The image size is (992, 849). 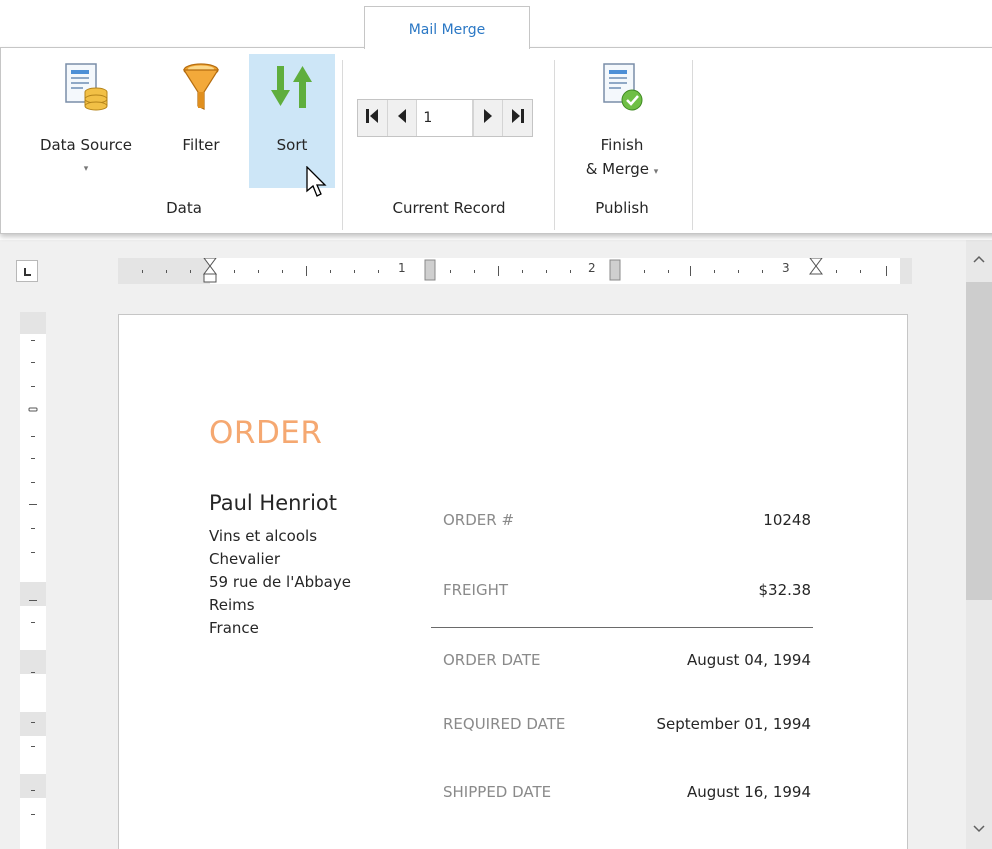 I want to click on data-source-label: Data Source, so click(x=86, y=145).